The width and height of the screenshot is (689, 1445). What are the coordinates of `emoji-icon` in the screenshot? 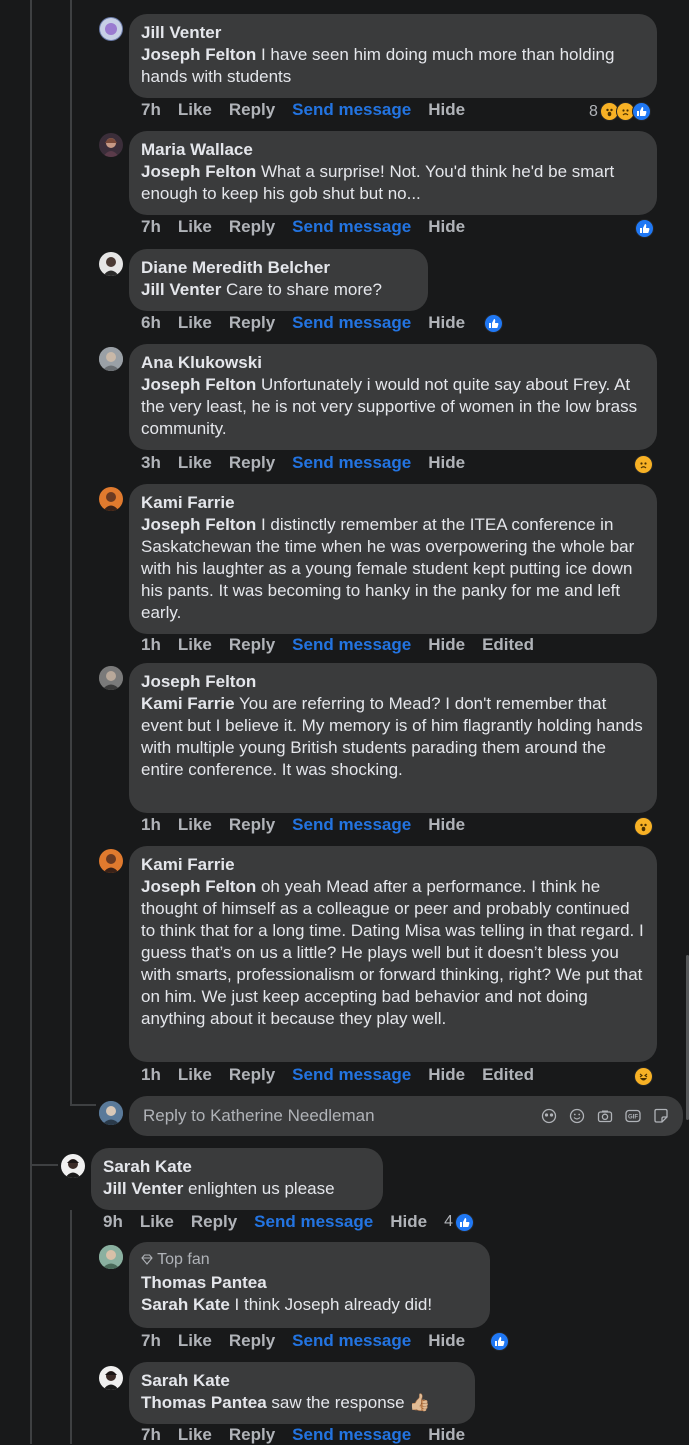 It's located at (577, 1116).